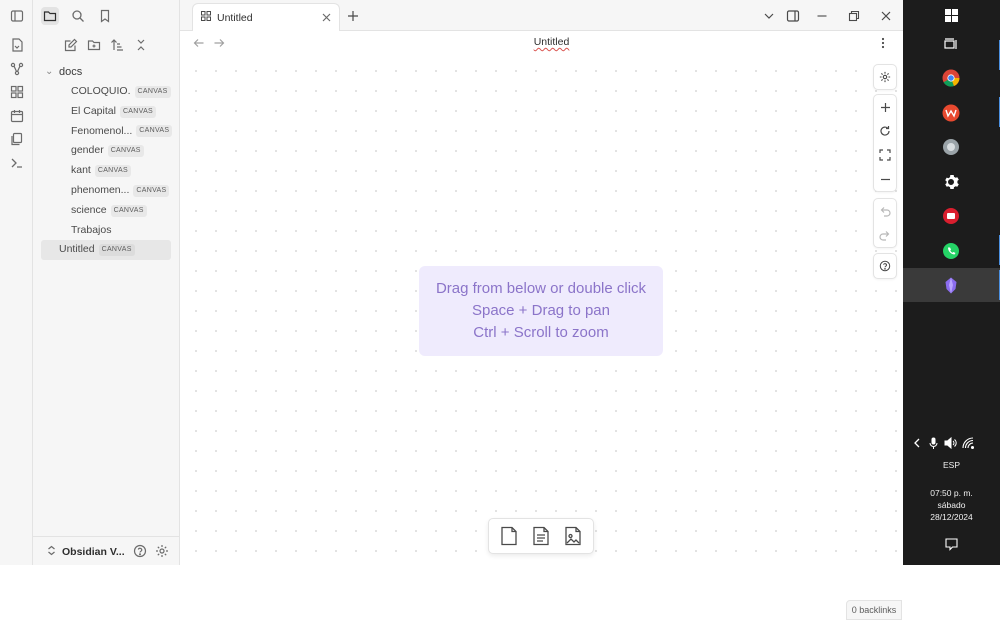  I want to click on new-tab-plus-icon, so click(353, 16).